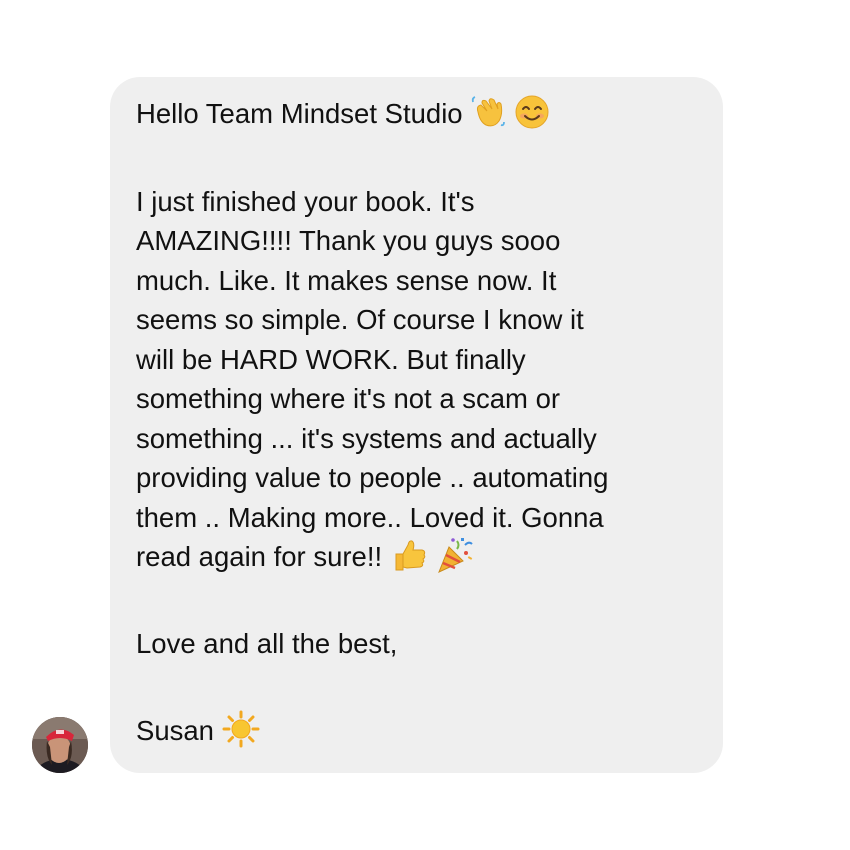 Image resolution: width=850 pixels, height=850 pixels. I want to click on thumbs-up-icon, so click(409, 555).